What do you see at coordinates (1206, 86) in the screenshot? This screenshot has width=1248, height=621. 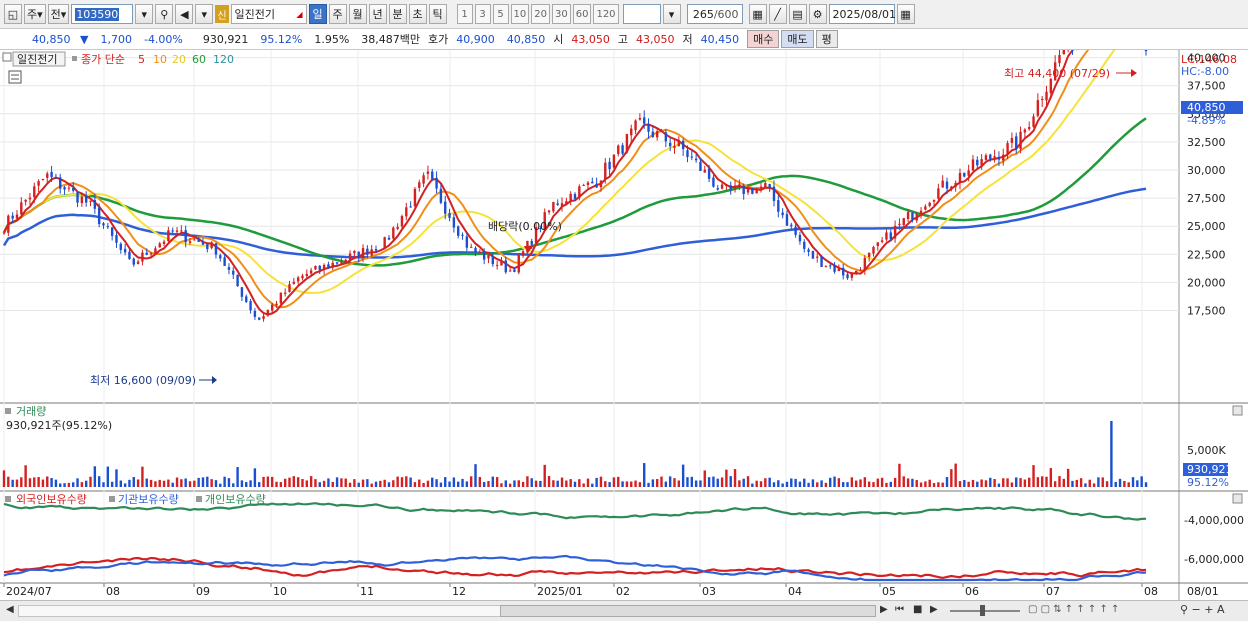 I see `price-tick-label: 37,500` at bounding box center [1206, 86].